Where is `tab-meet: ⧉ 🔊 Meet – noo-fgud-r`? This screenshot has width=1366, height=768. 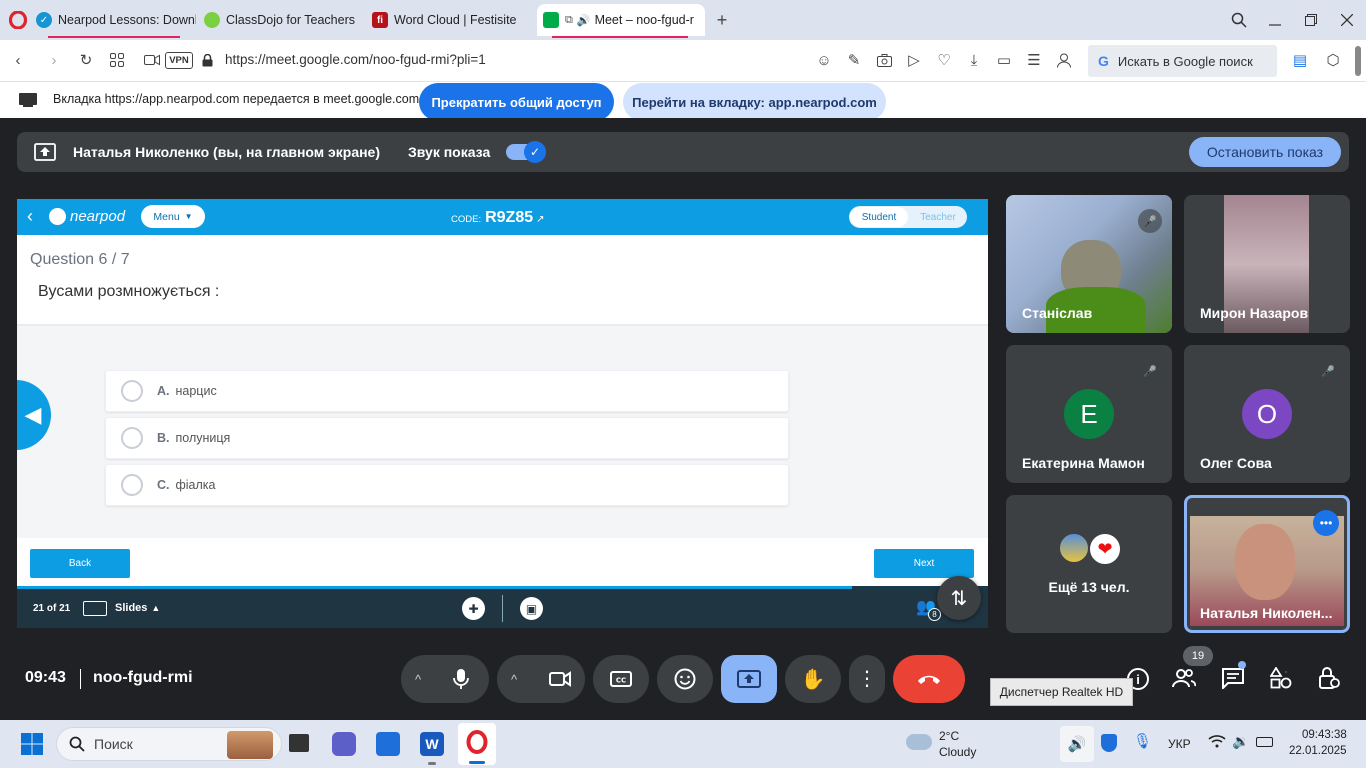 tab-meet: ⧉ 🔊 Meet – noo-fgud-r is located at coordinates (621, 20).